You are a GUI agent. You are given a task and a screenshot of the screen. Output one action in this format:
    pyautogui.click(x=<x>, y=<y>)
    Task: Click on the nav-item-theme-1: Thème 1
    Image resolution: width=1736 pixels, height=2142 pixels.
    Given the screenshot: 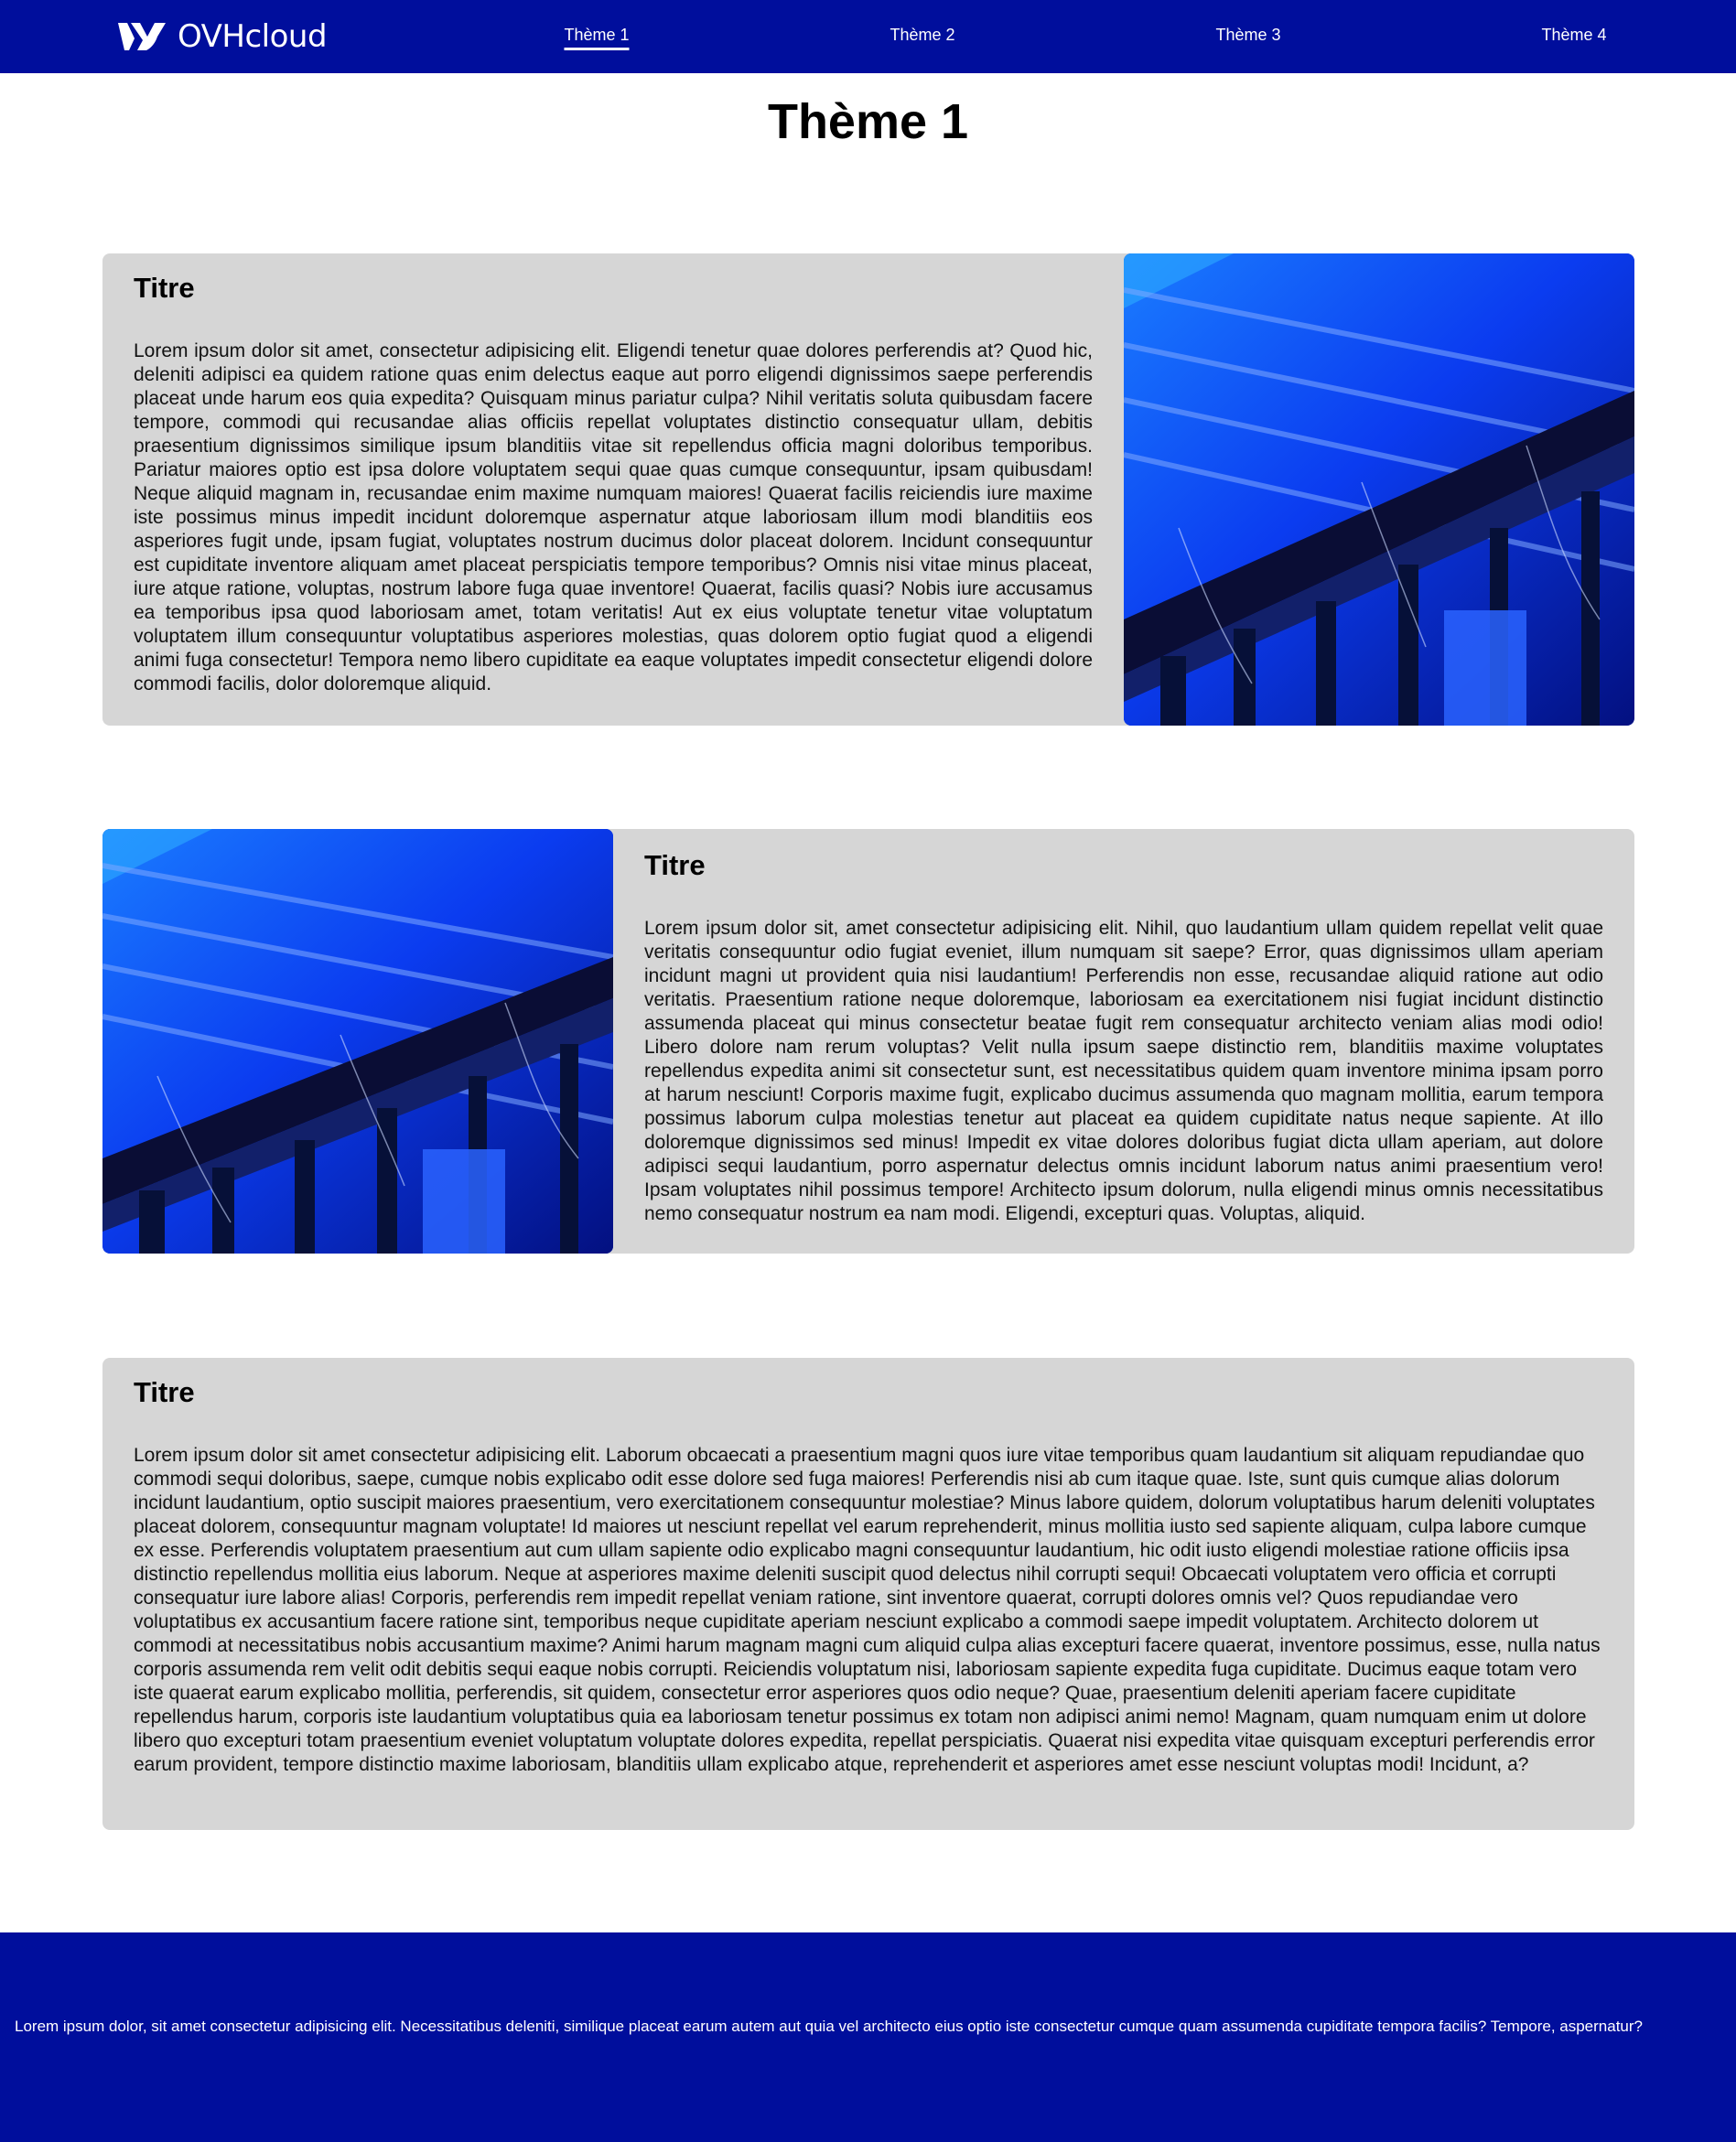 What is the action you would take?
    pyautogui.click(x=597, y=37)
    